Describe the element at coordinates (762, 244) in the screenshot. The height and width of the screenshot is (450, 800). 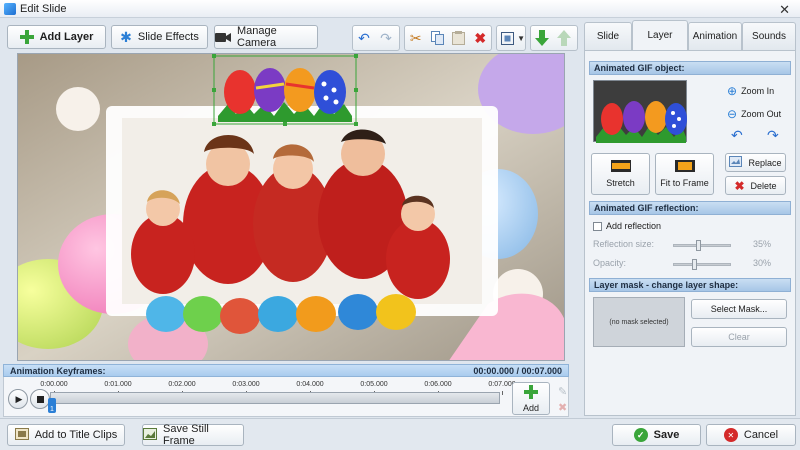
I see `reflection-size-value: 35%` at that location.